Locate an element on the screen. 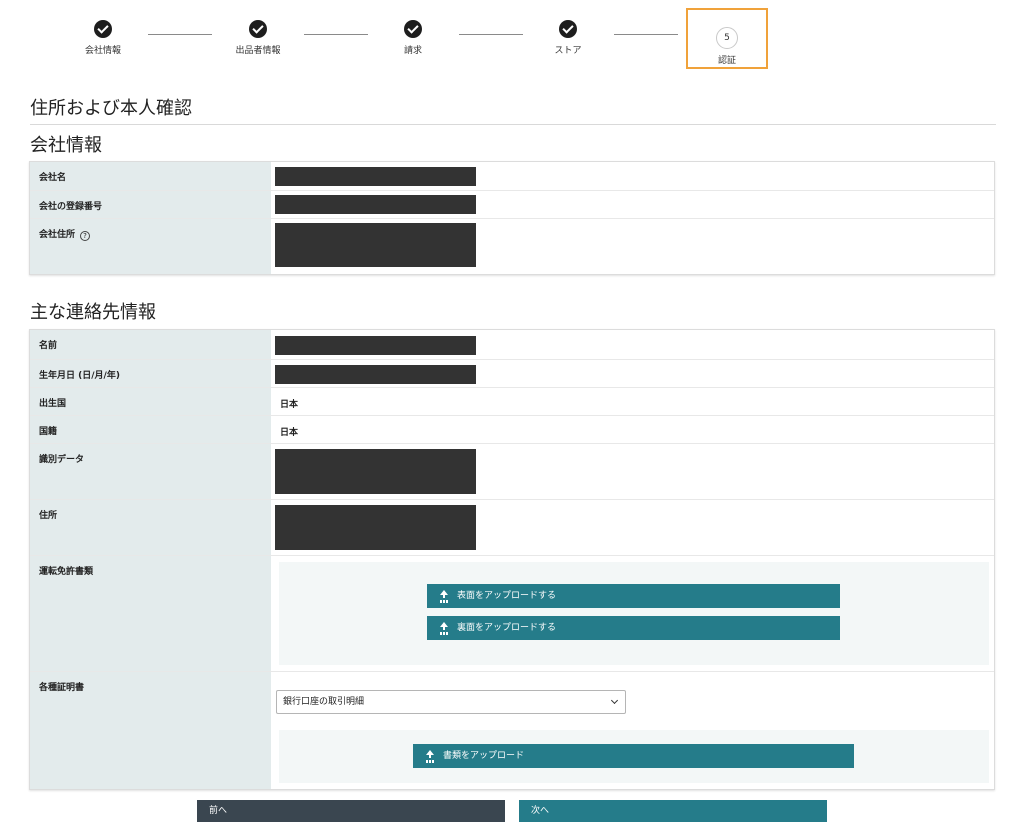 The image size is (1024, 834). certificates-row: 各種証明書 書類をアップロード is located at coordinates (512, 730).